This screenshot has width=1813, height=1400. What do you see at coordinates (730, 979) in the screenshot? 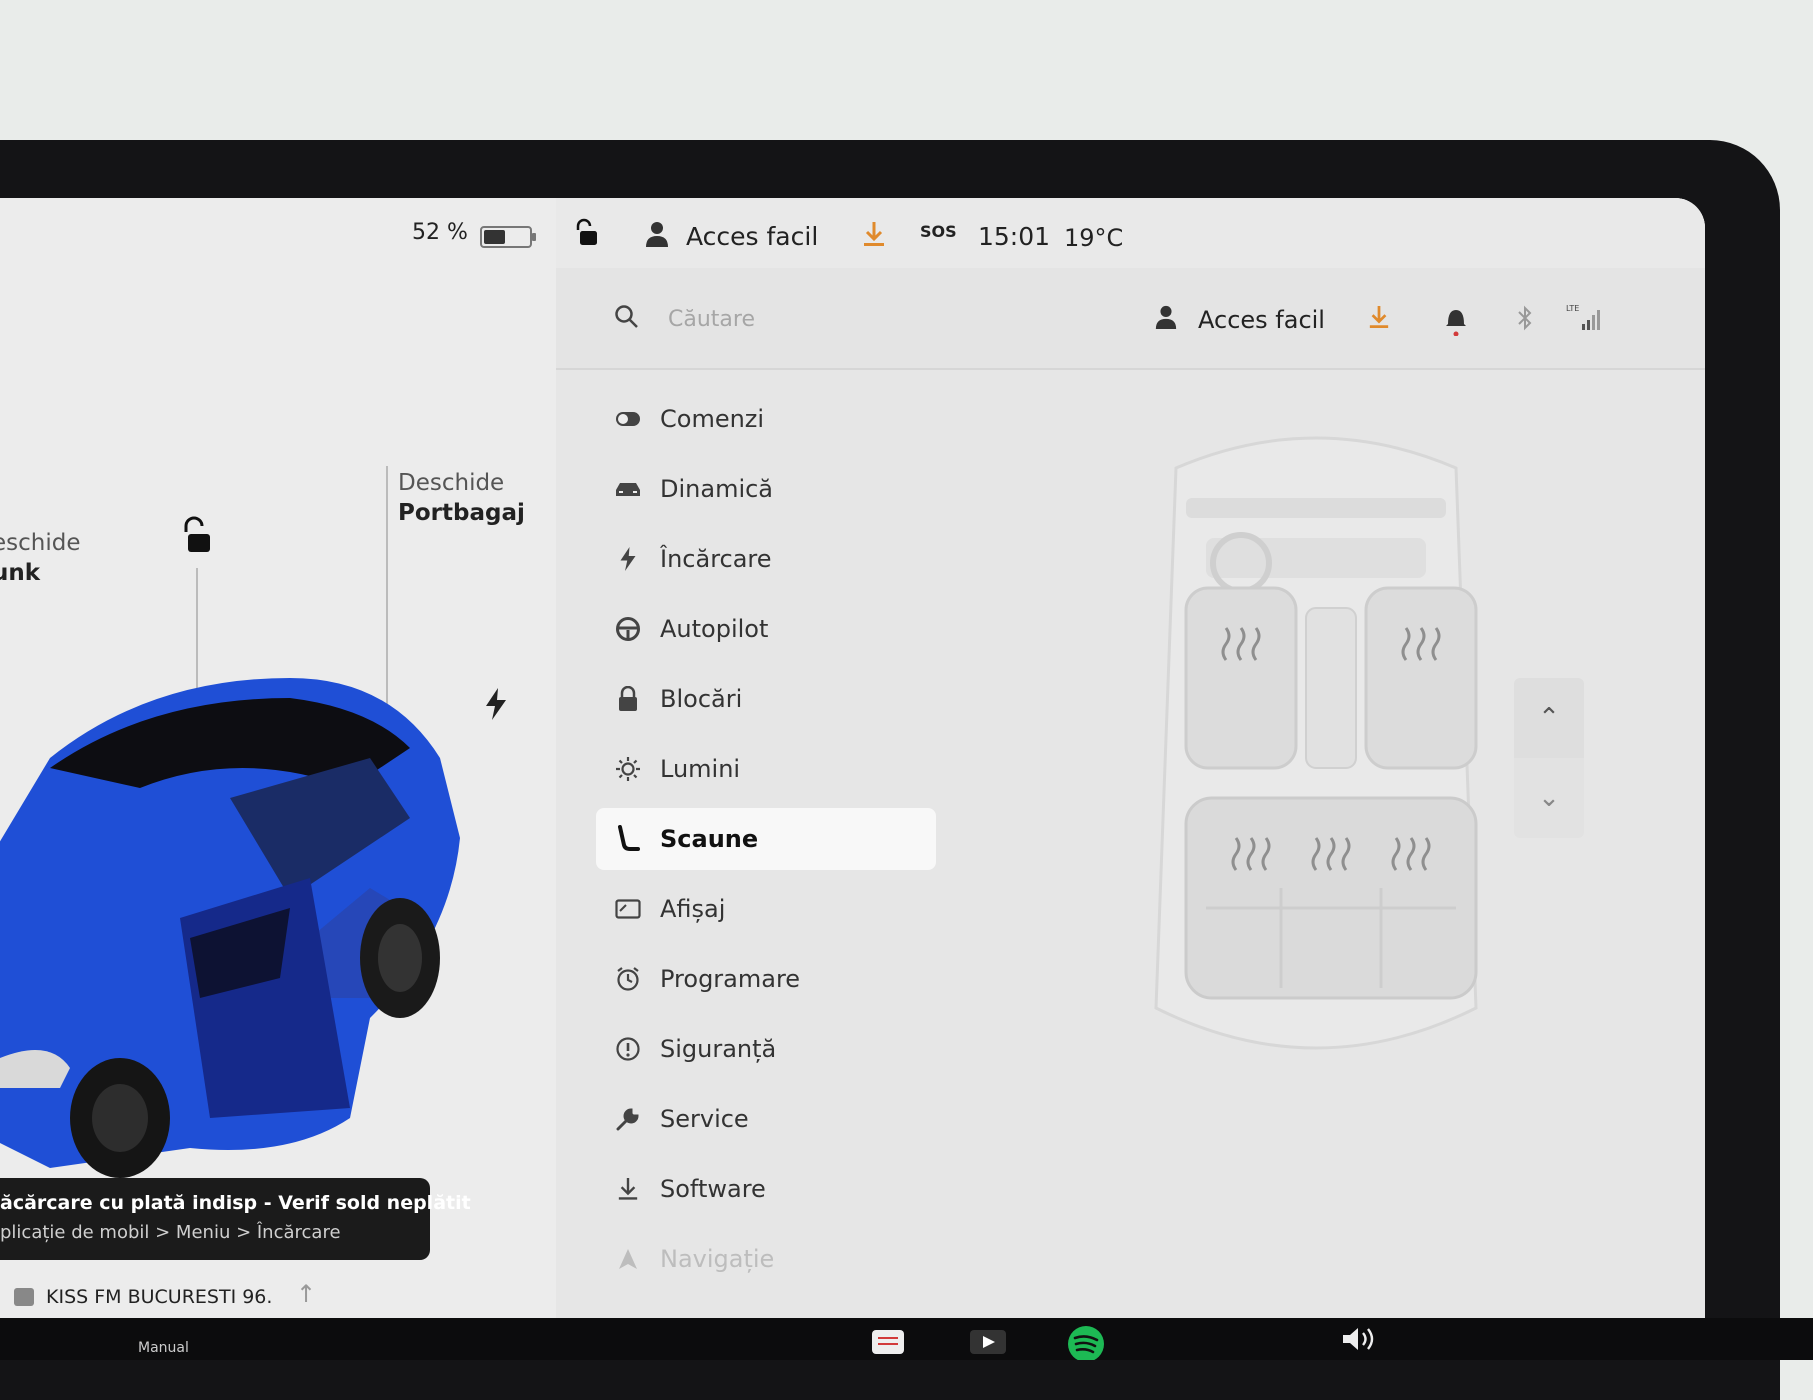
I see `menu-item-label: Programare` at bounding box center [730, 979].